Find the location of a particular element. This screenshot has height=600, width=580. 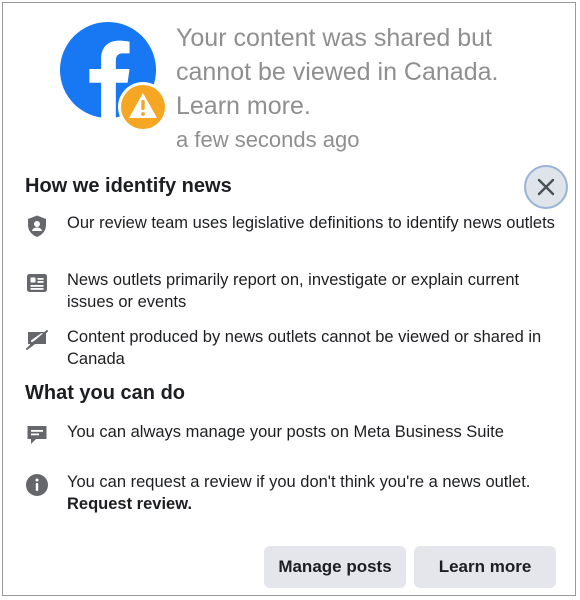

chat-blocked-icon is located at coordinates (37, 340).